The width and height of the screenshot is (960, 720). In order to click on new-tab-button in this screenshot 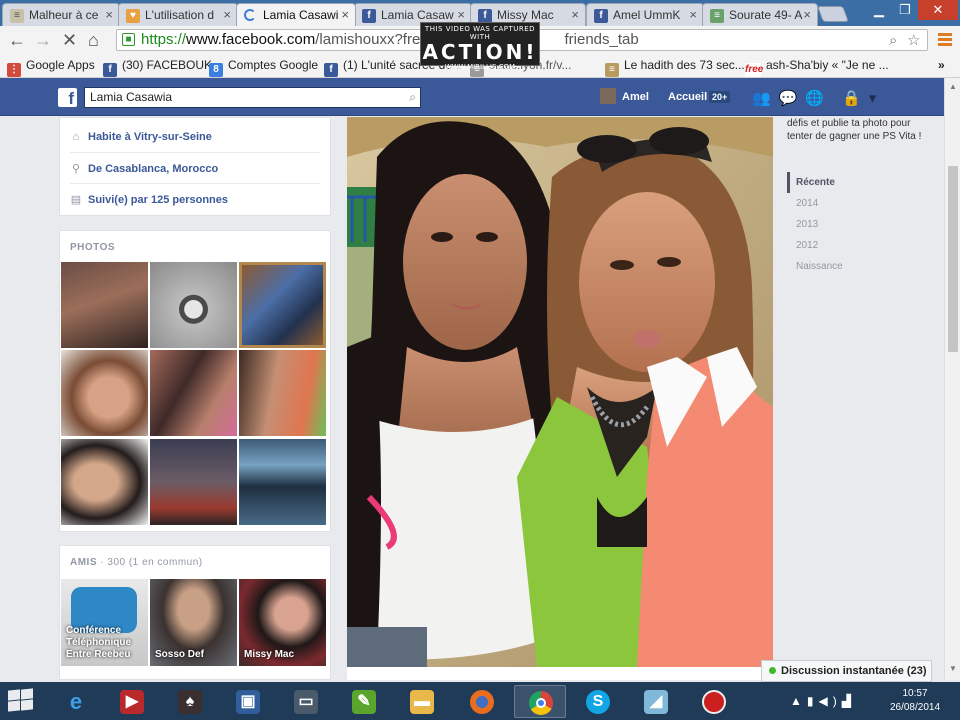, I will do `click(833, 14)`.